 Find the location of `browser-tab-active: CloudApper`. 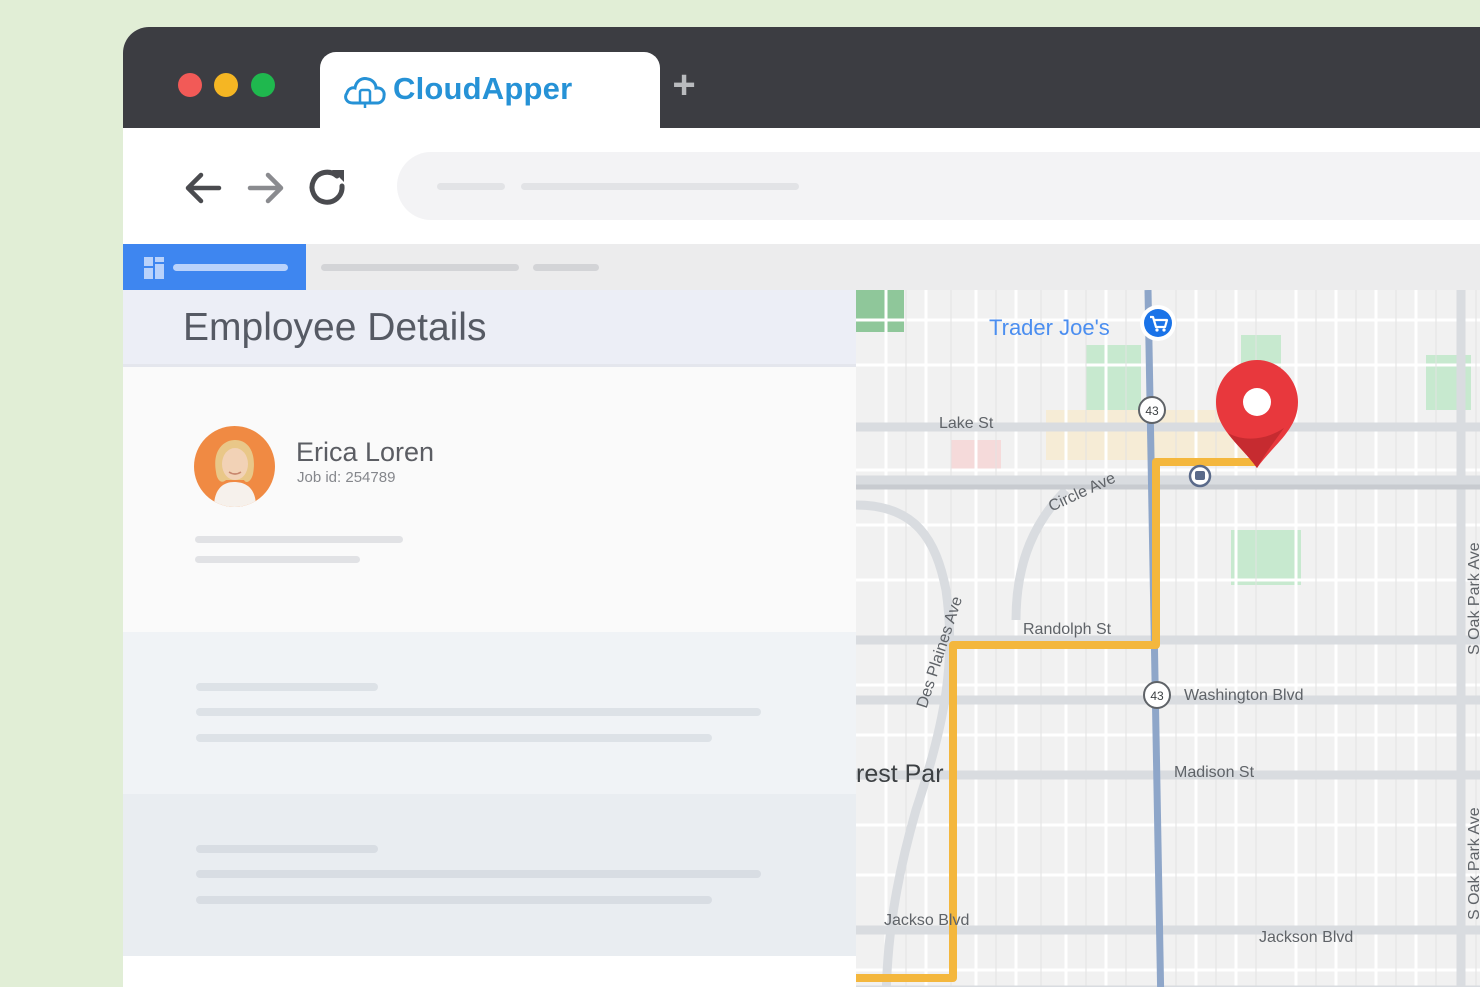

browser-tab-active: CloudApper is located at coordinates (490, 91).